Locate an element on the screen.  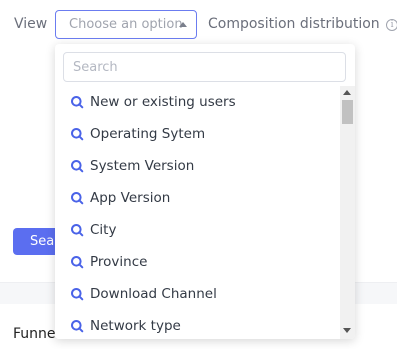
scrollbar-thumb is located at coordinates (347, 112).